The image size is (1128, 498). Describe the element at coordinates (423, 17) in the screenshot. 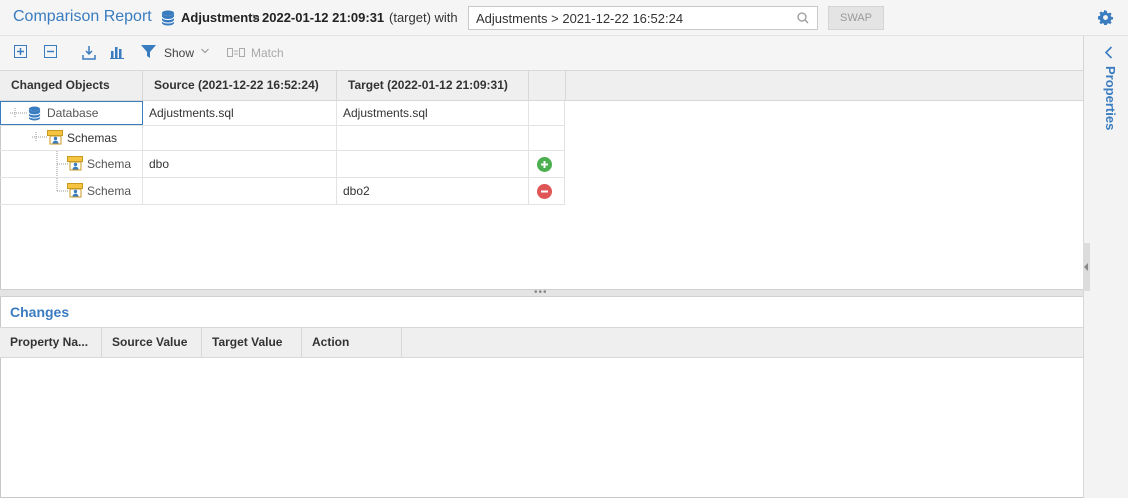

I see `breadcrumb-suffix: (target) with` at that location.